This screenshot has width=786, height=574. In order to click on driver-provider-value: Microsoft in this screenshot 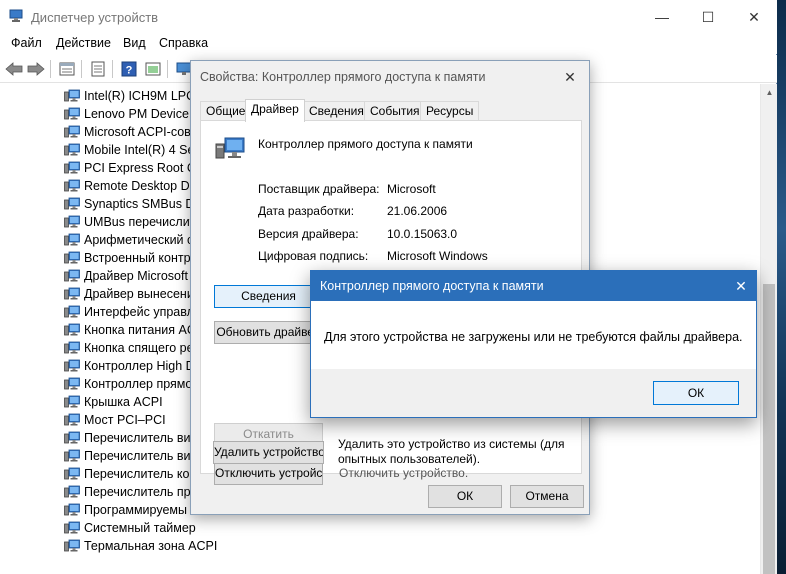, I will do `click(411, 189)`.